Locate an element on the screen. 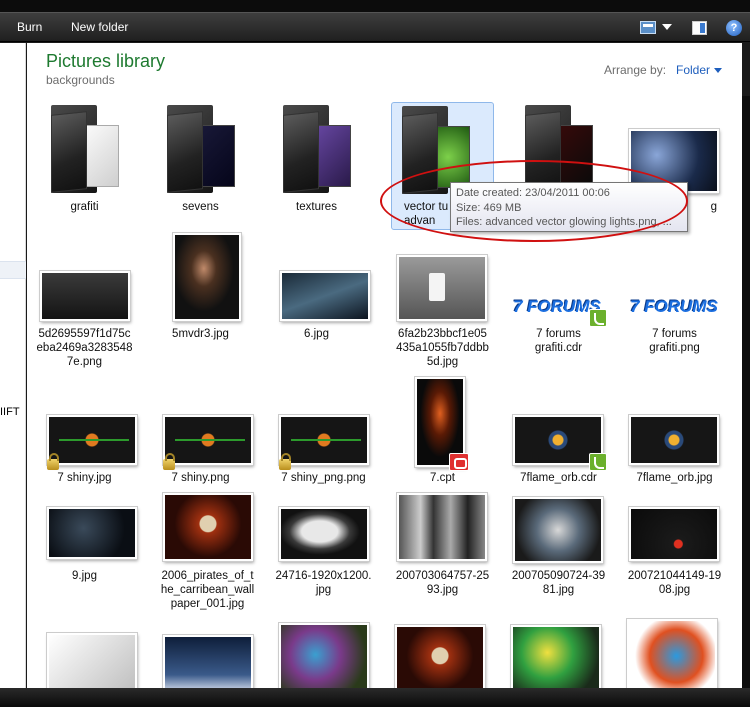 The height and width of the screenshot is (707, 750). folder-item: sevens is located at coordinates (200, 163).